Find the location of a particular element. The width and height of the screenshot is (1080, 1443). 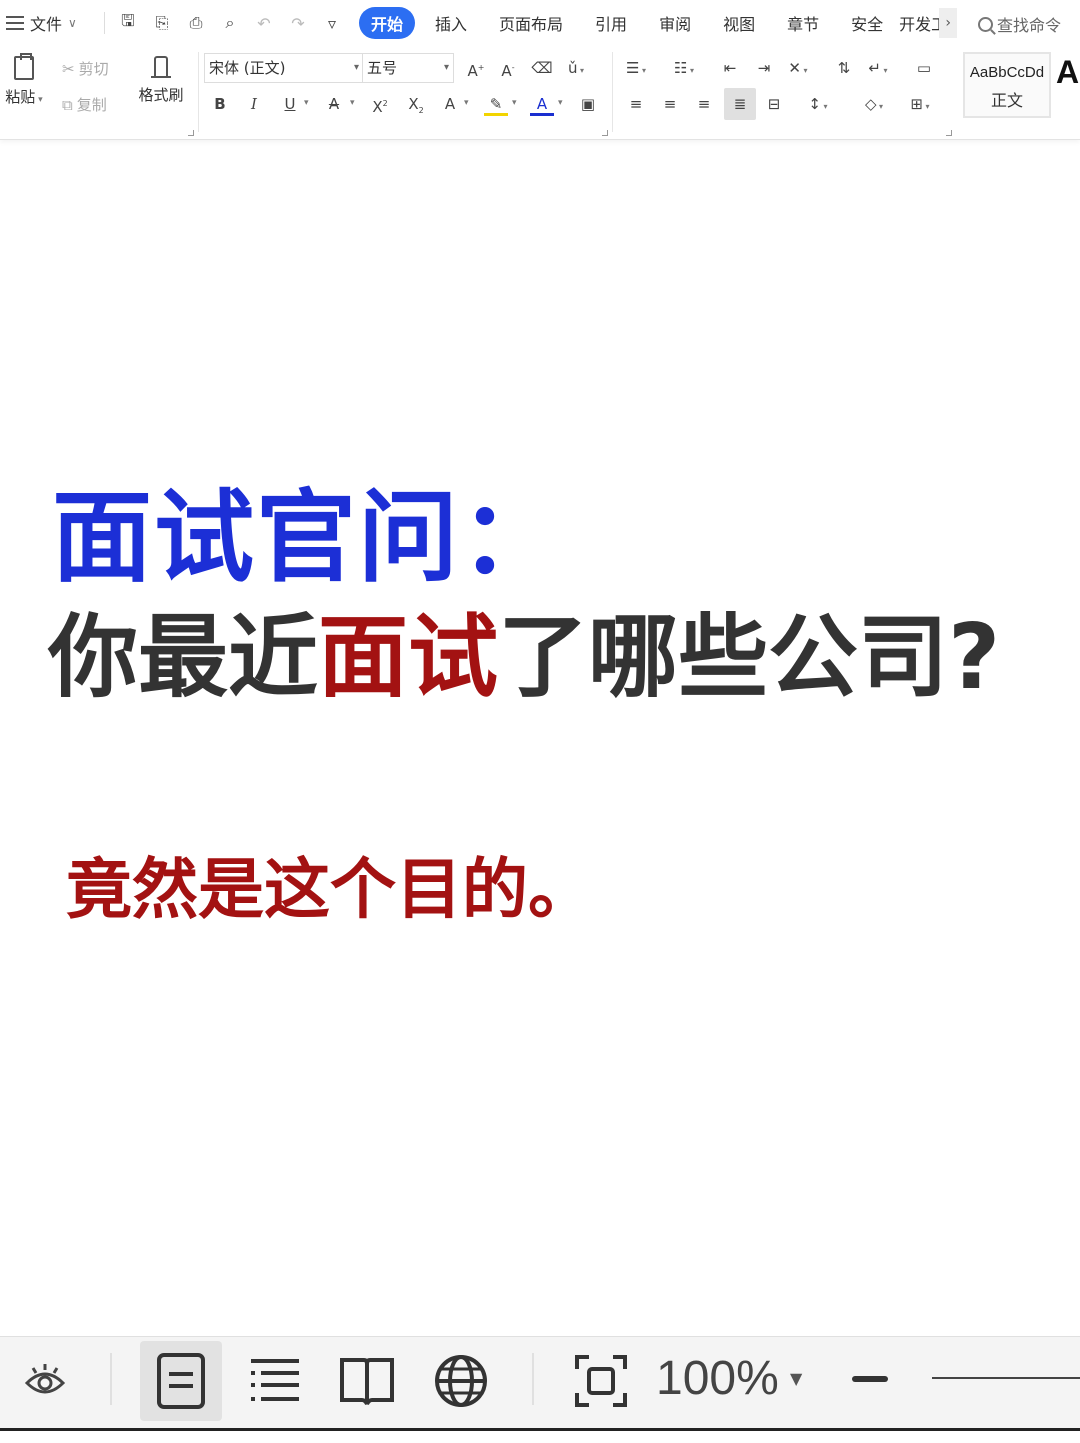

tab-review: 审阅 is located at coordinates (675, 23).